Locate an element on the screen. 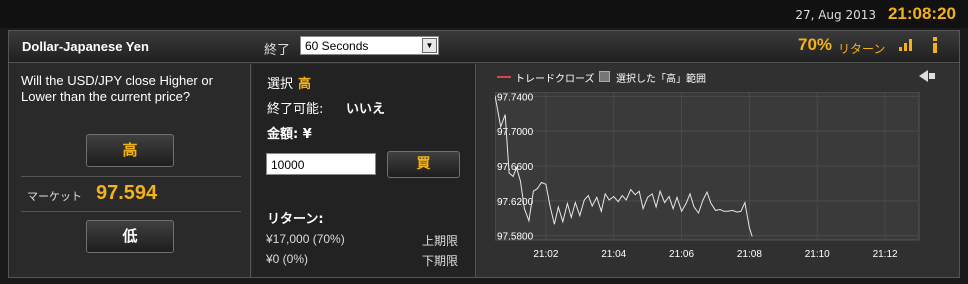 Image resolution: width=968 pixels, height=284 pixels. amount-input: 10000 is located at coordinates (321, 164).